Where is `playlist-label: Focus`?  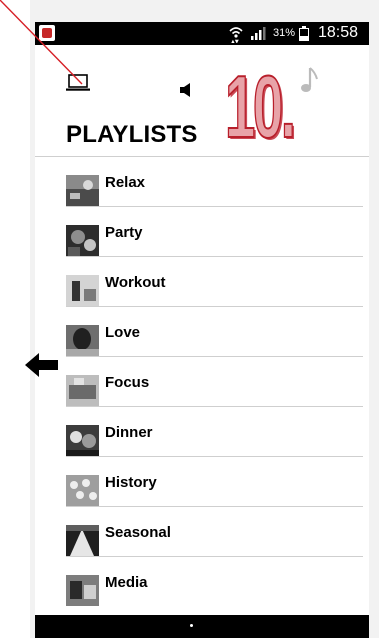
playlist-label: Focus is located at coordinates (127, 382).